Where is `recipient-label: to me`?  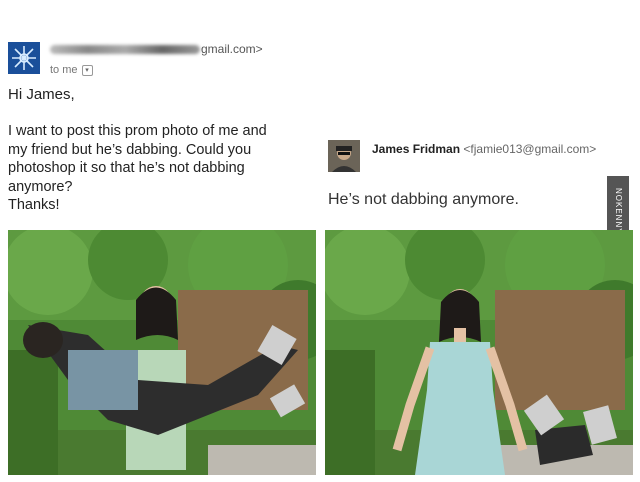
recipient-label: to me is located at coordinates (64, 70).